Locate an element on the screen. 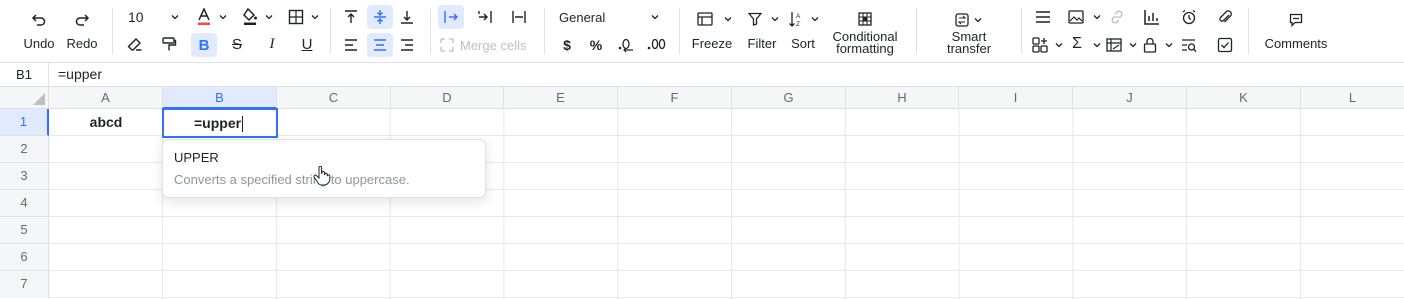 The image size is (1404, 299). merge-cells-button: Merge cells is located at coordinates (488, 45).